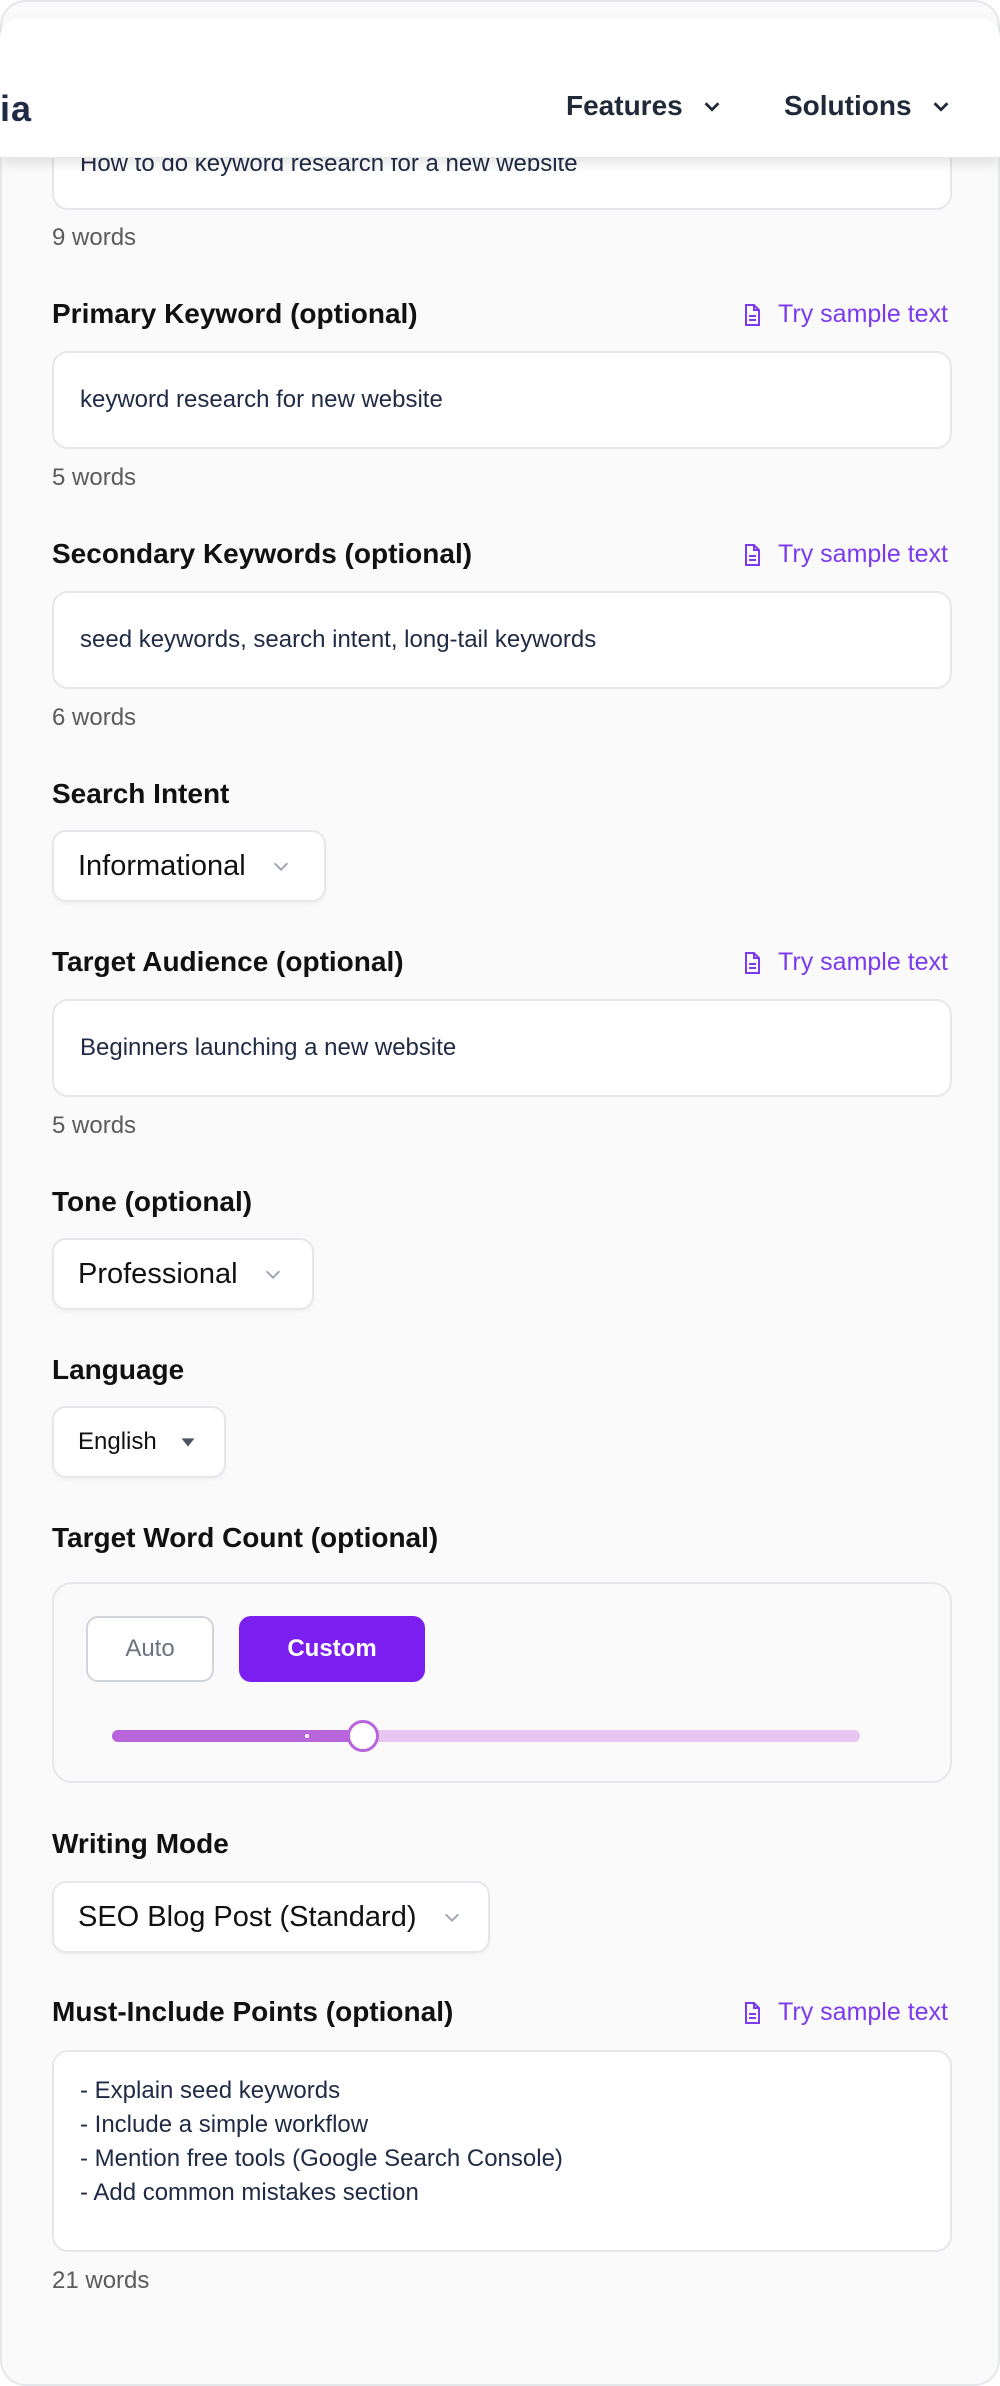 The image size is (1000, 2386). Describe the element at coordinates (500, 88) in the screenshot. I see `top-navigation-bar: ia Features Solutions` at that location.